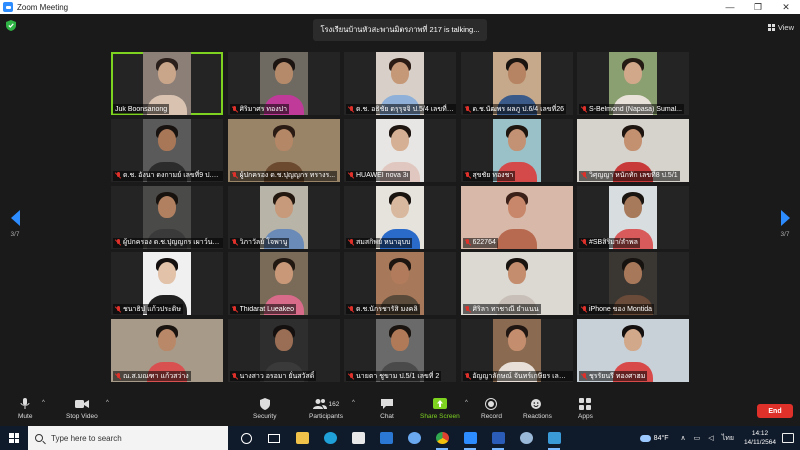 The image size is (800, 450). Describe the element at coordinates (25, 409) in the screenshot. I see `mute-button: Mute` at that location.